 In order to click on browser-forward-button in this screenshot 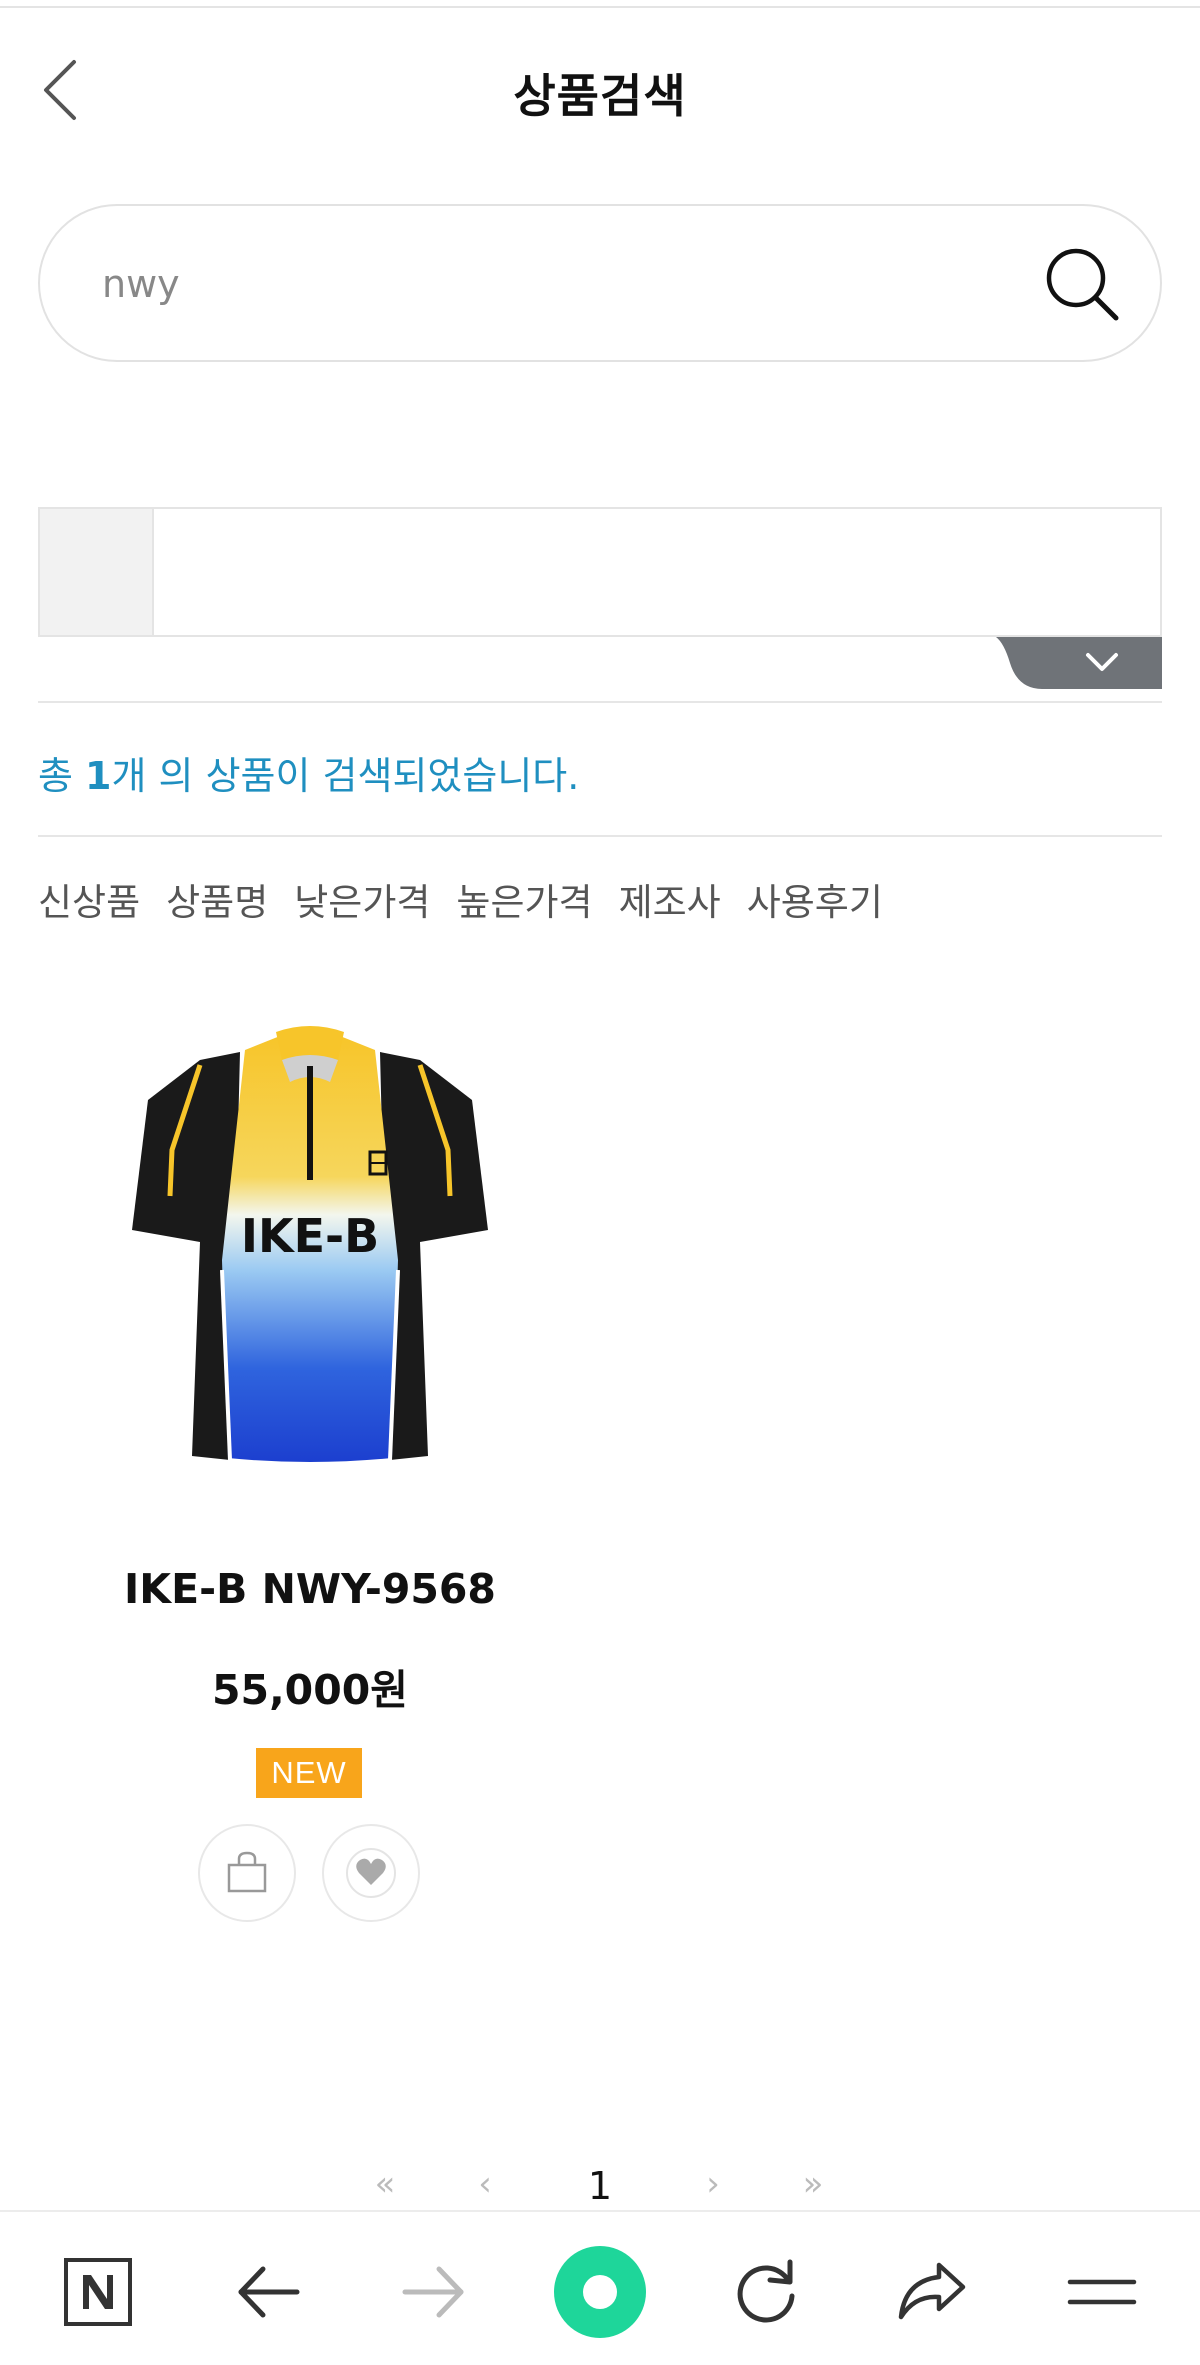, I will do `click(434, 2292)`.